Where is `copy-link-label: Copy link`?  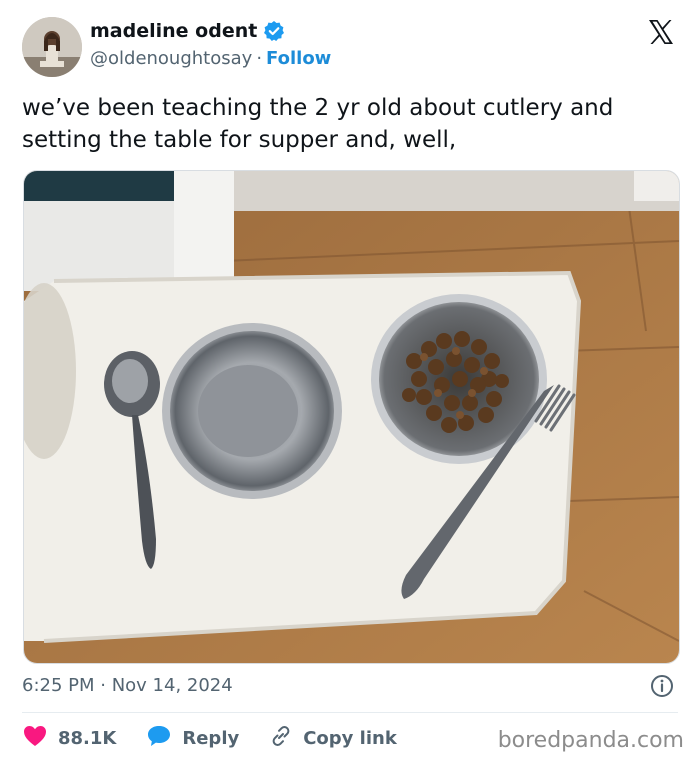
copy-link-label: Copy link is located at coordinates (350, 738).